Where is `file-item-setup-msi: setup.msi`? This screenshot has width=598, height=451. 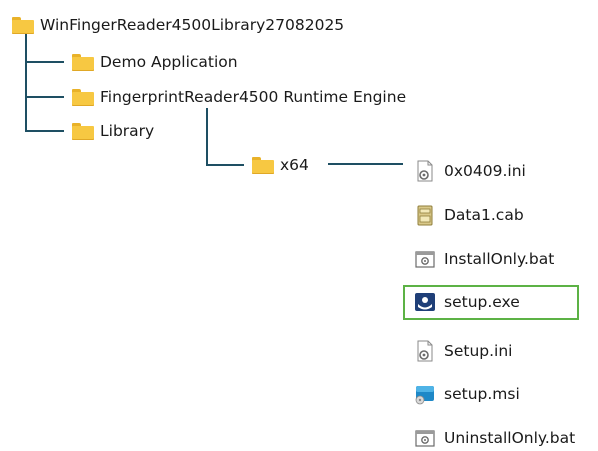 file-item-setup-msi: setup.msi is located at coordinates (467, 394).